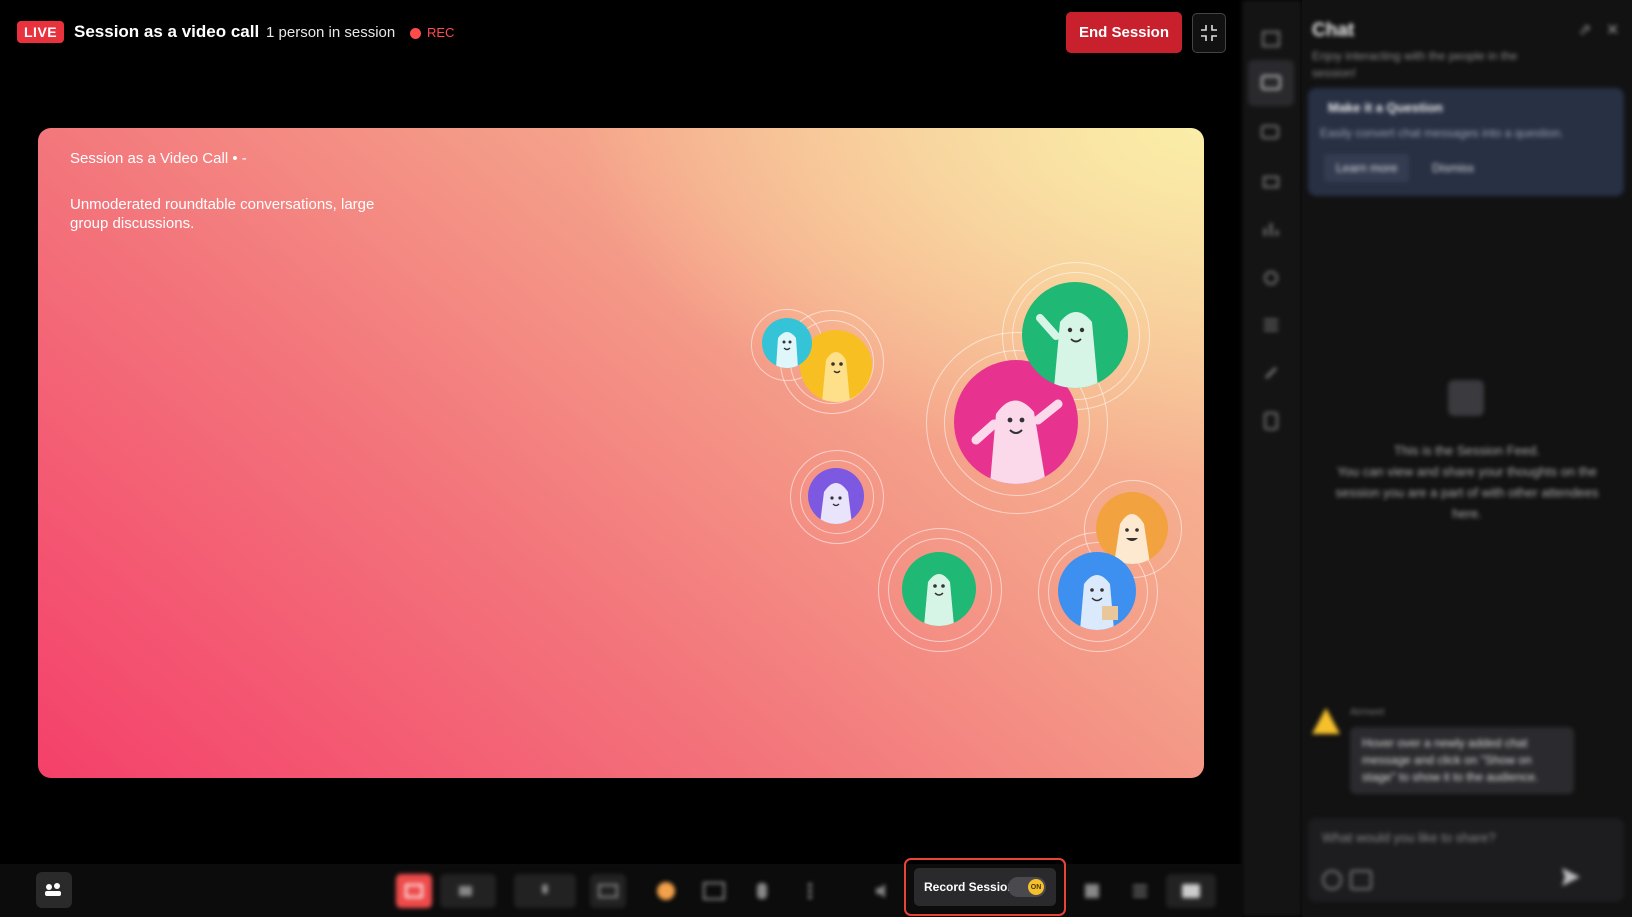 The height and width of the screenshot is (917, 1632). I want to click on dismiss-button: Dismiss, so click(1453, 168).